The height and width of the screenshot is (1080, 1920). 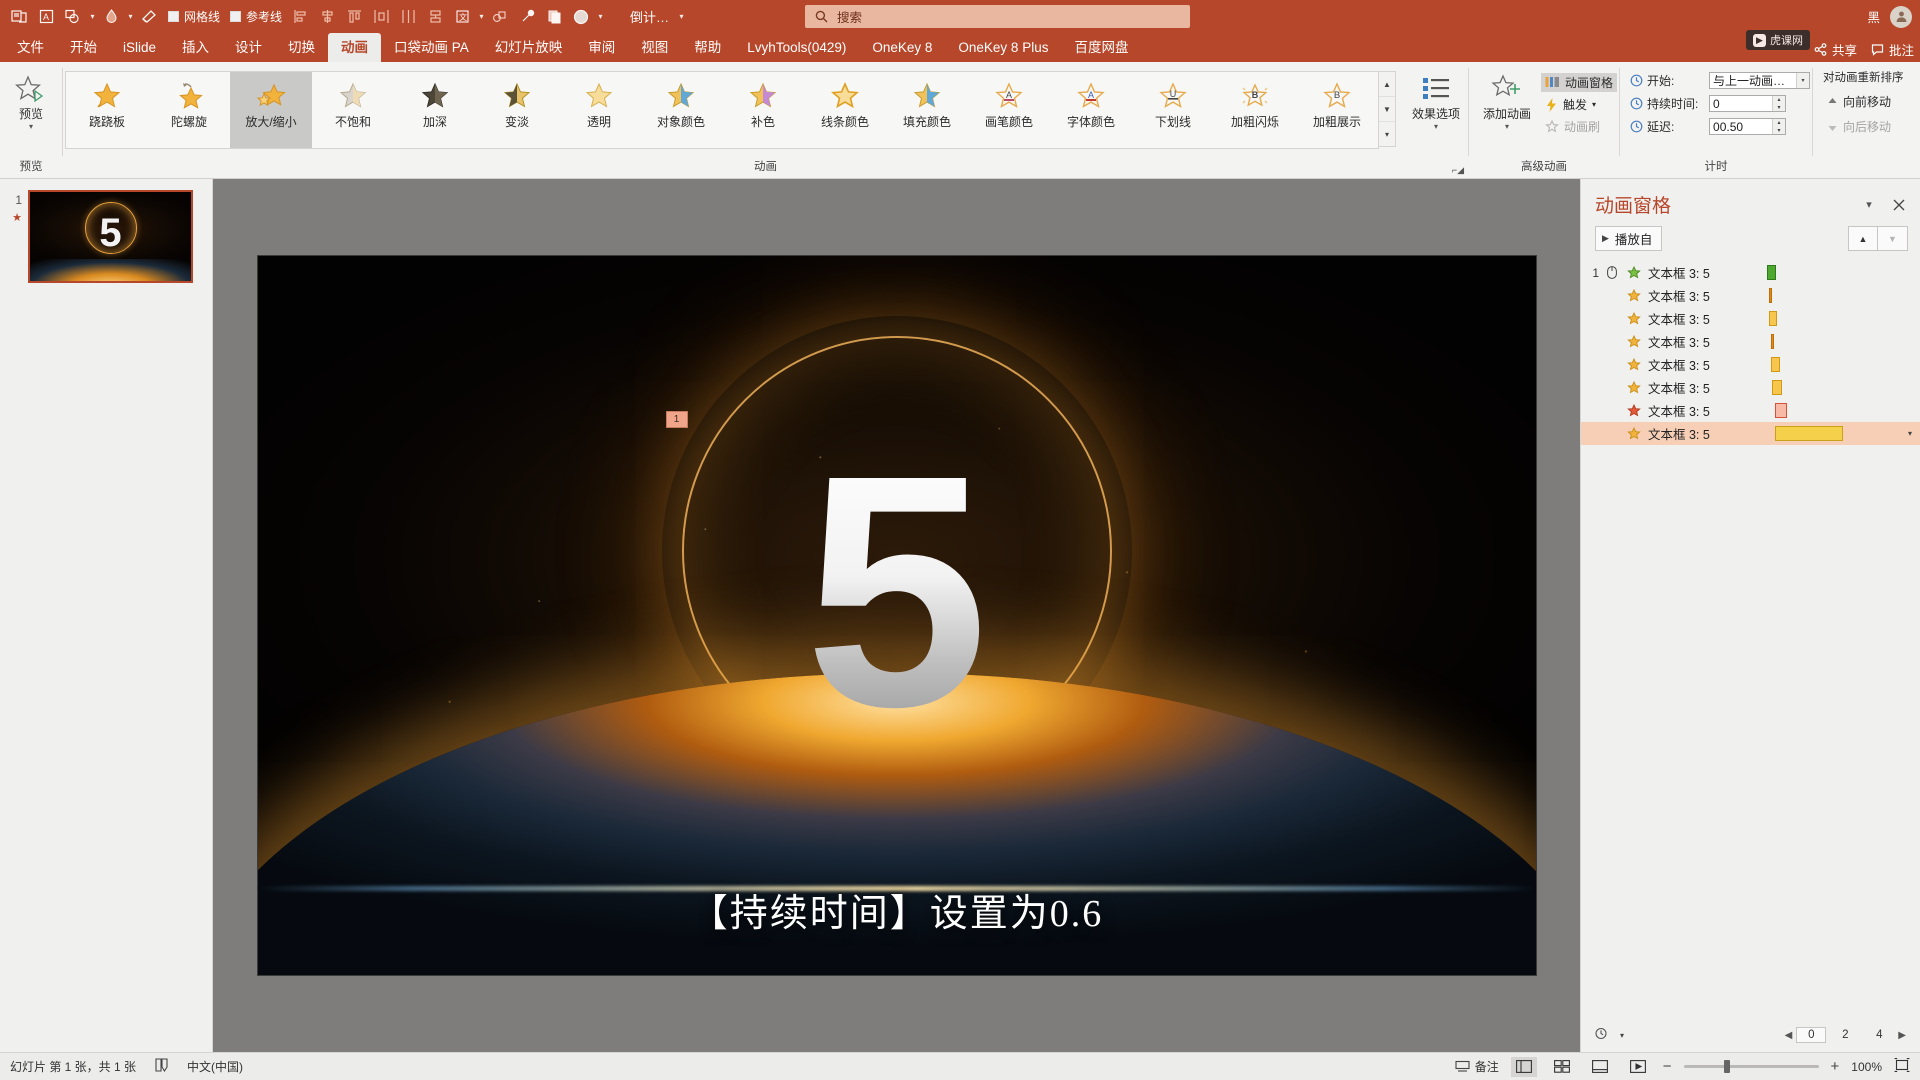 What do you see at coordinates (1579, 126) in the screenshot?
I see `animation-painter-button: 动画刷` at bounding box center [1579, 126].